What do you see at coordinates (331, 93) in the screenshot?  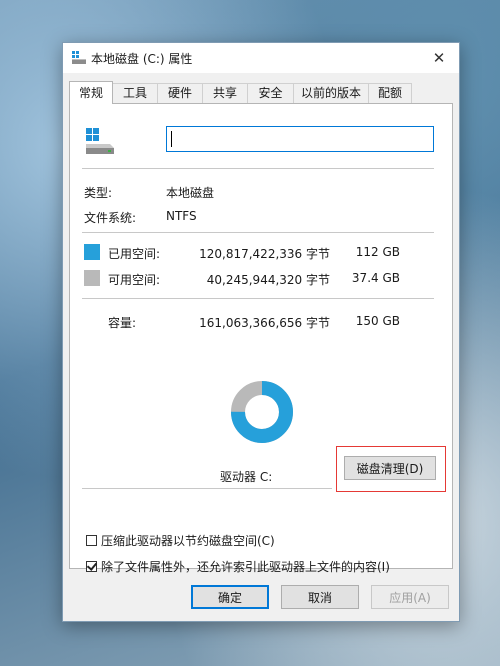 I see `tab-previous-versions: 以前的版本` at bounding box center [331, 93].